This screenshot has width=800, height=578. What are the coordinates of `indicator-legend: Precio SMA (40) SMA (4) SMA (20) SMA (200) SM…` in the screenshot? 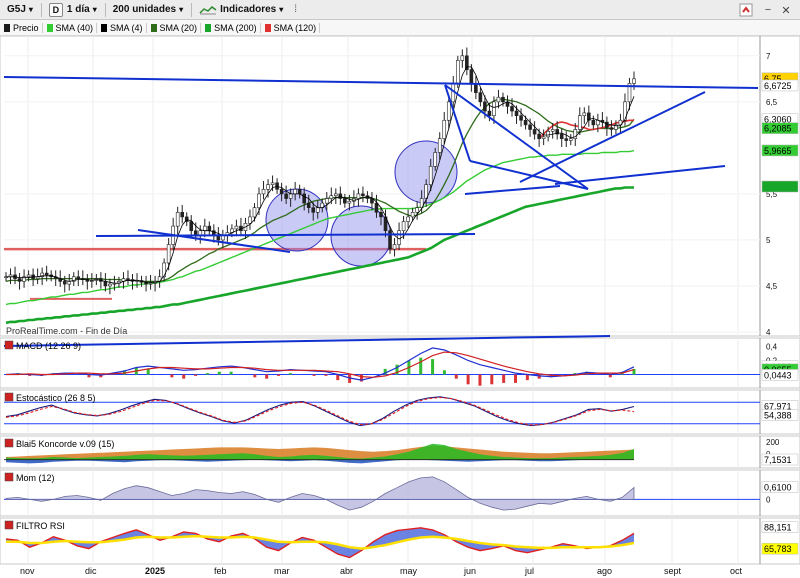 It's located at (400, 28).